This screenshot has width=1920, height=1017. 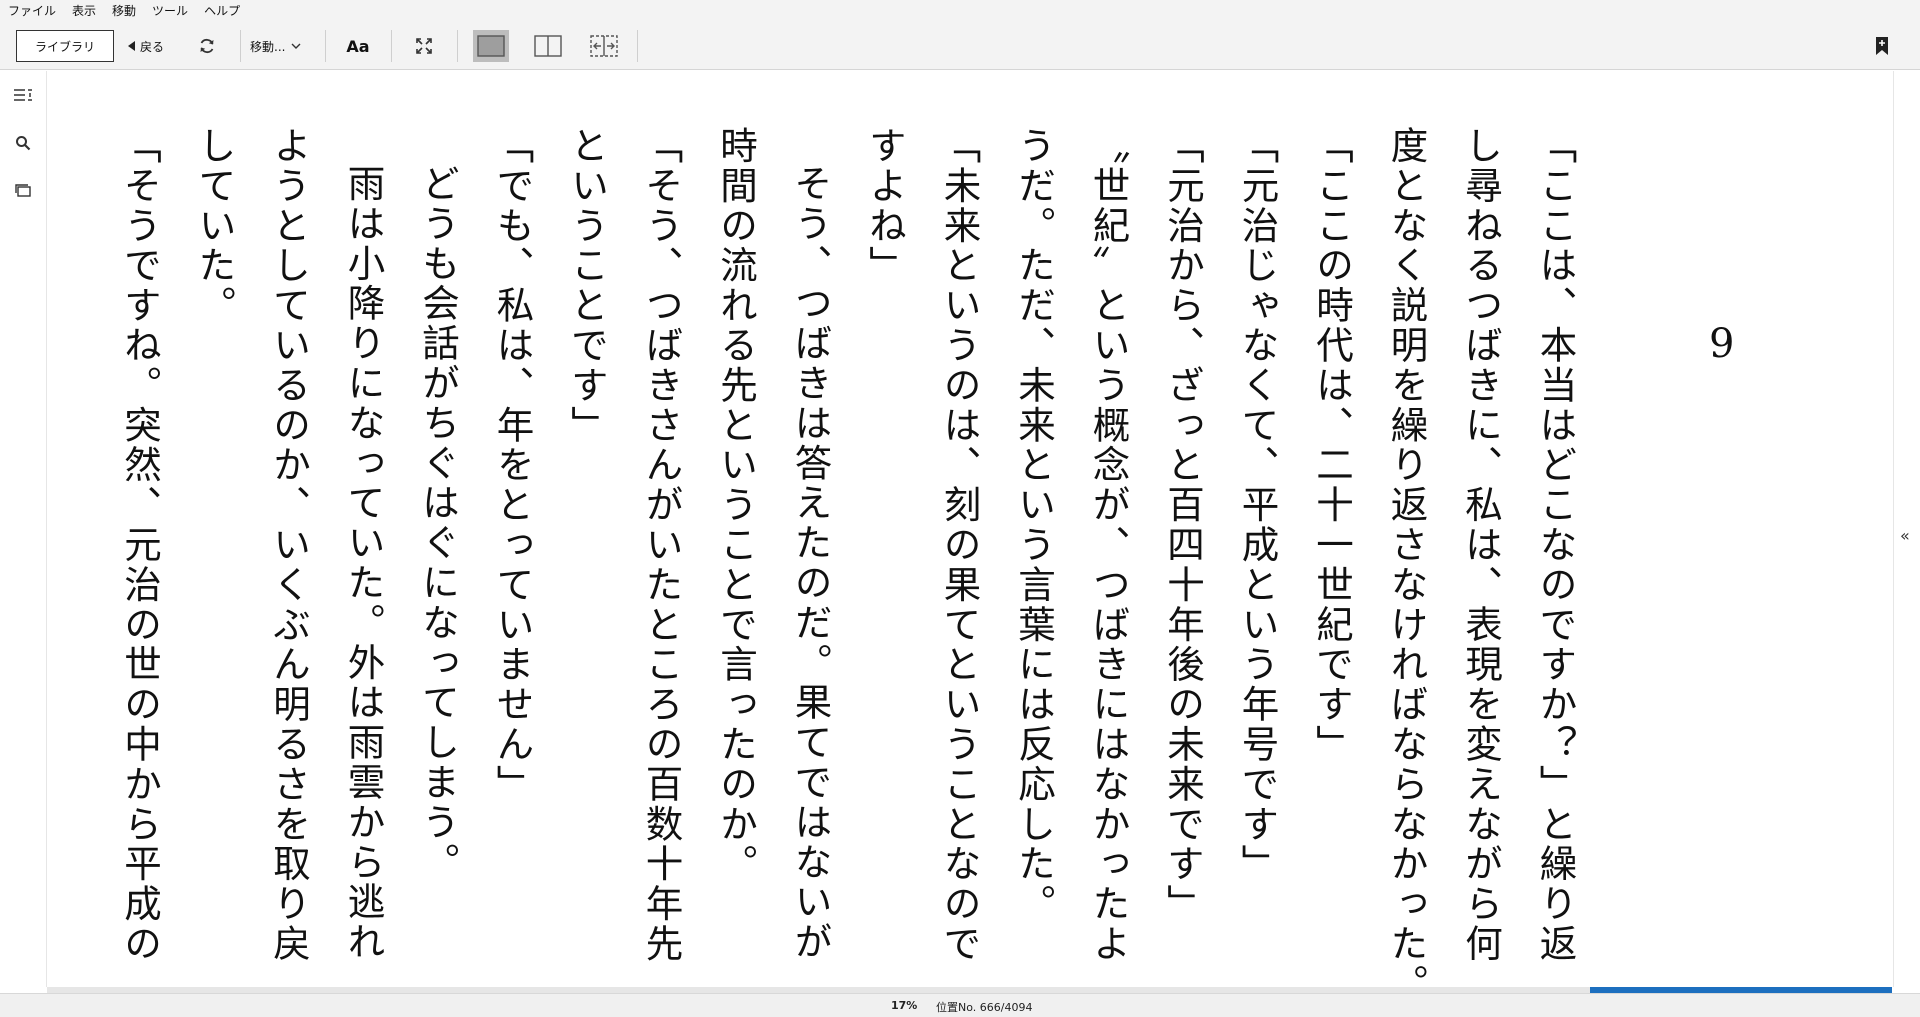 I want to click on location-indicator: 位置No. 666/4094, so click(x=984, y=1007).